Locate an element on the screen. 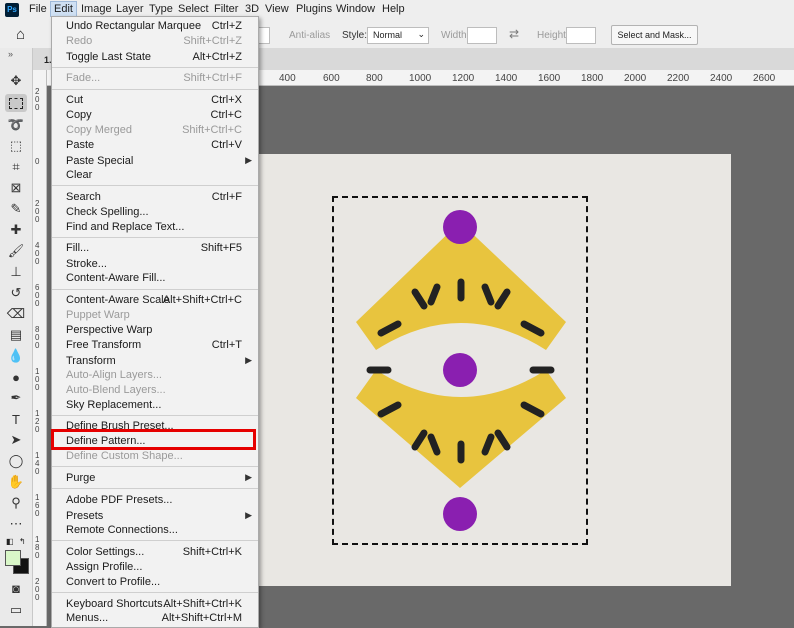 This screenshot has height=628, width=794. shortcut: Ctrl+V is located at coordinates (226, 145).